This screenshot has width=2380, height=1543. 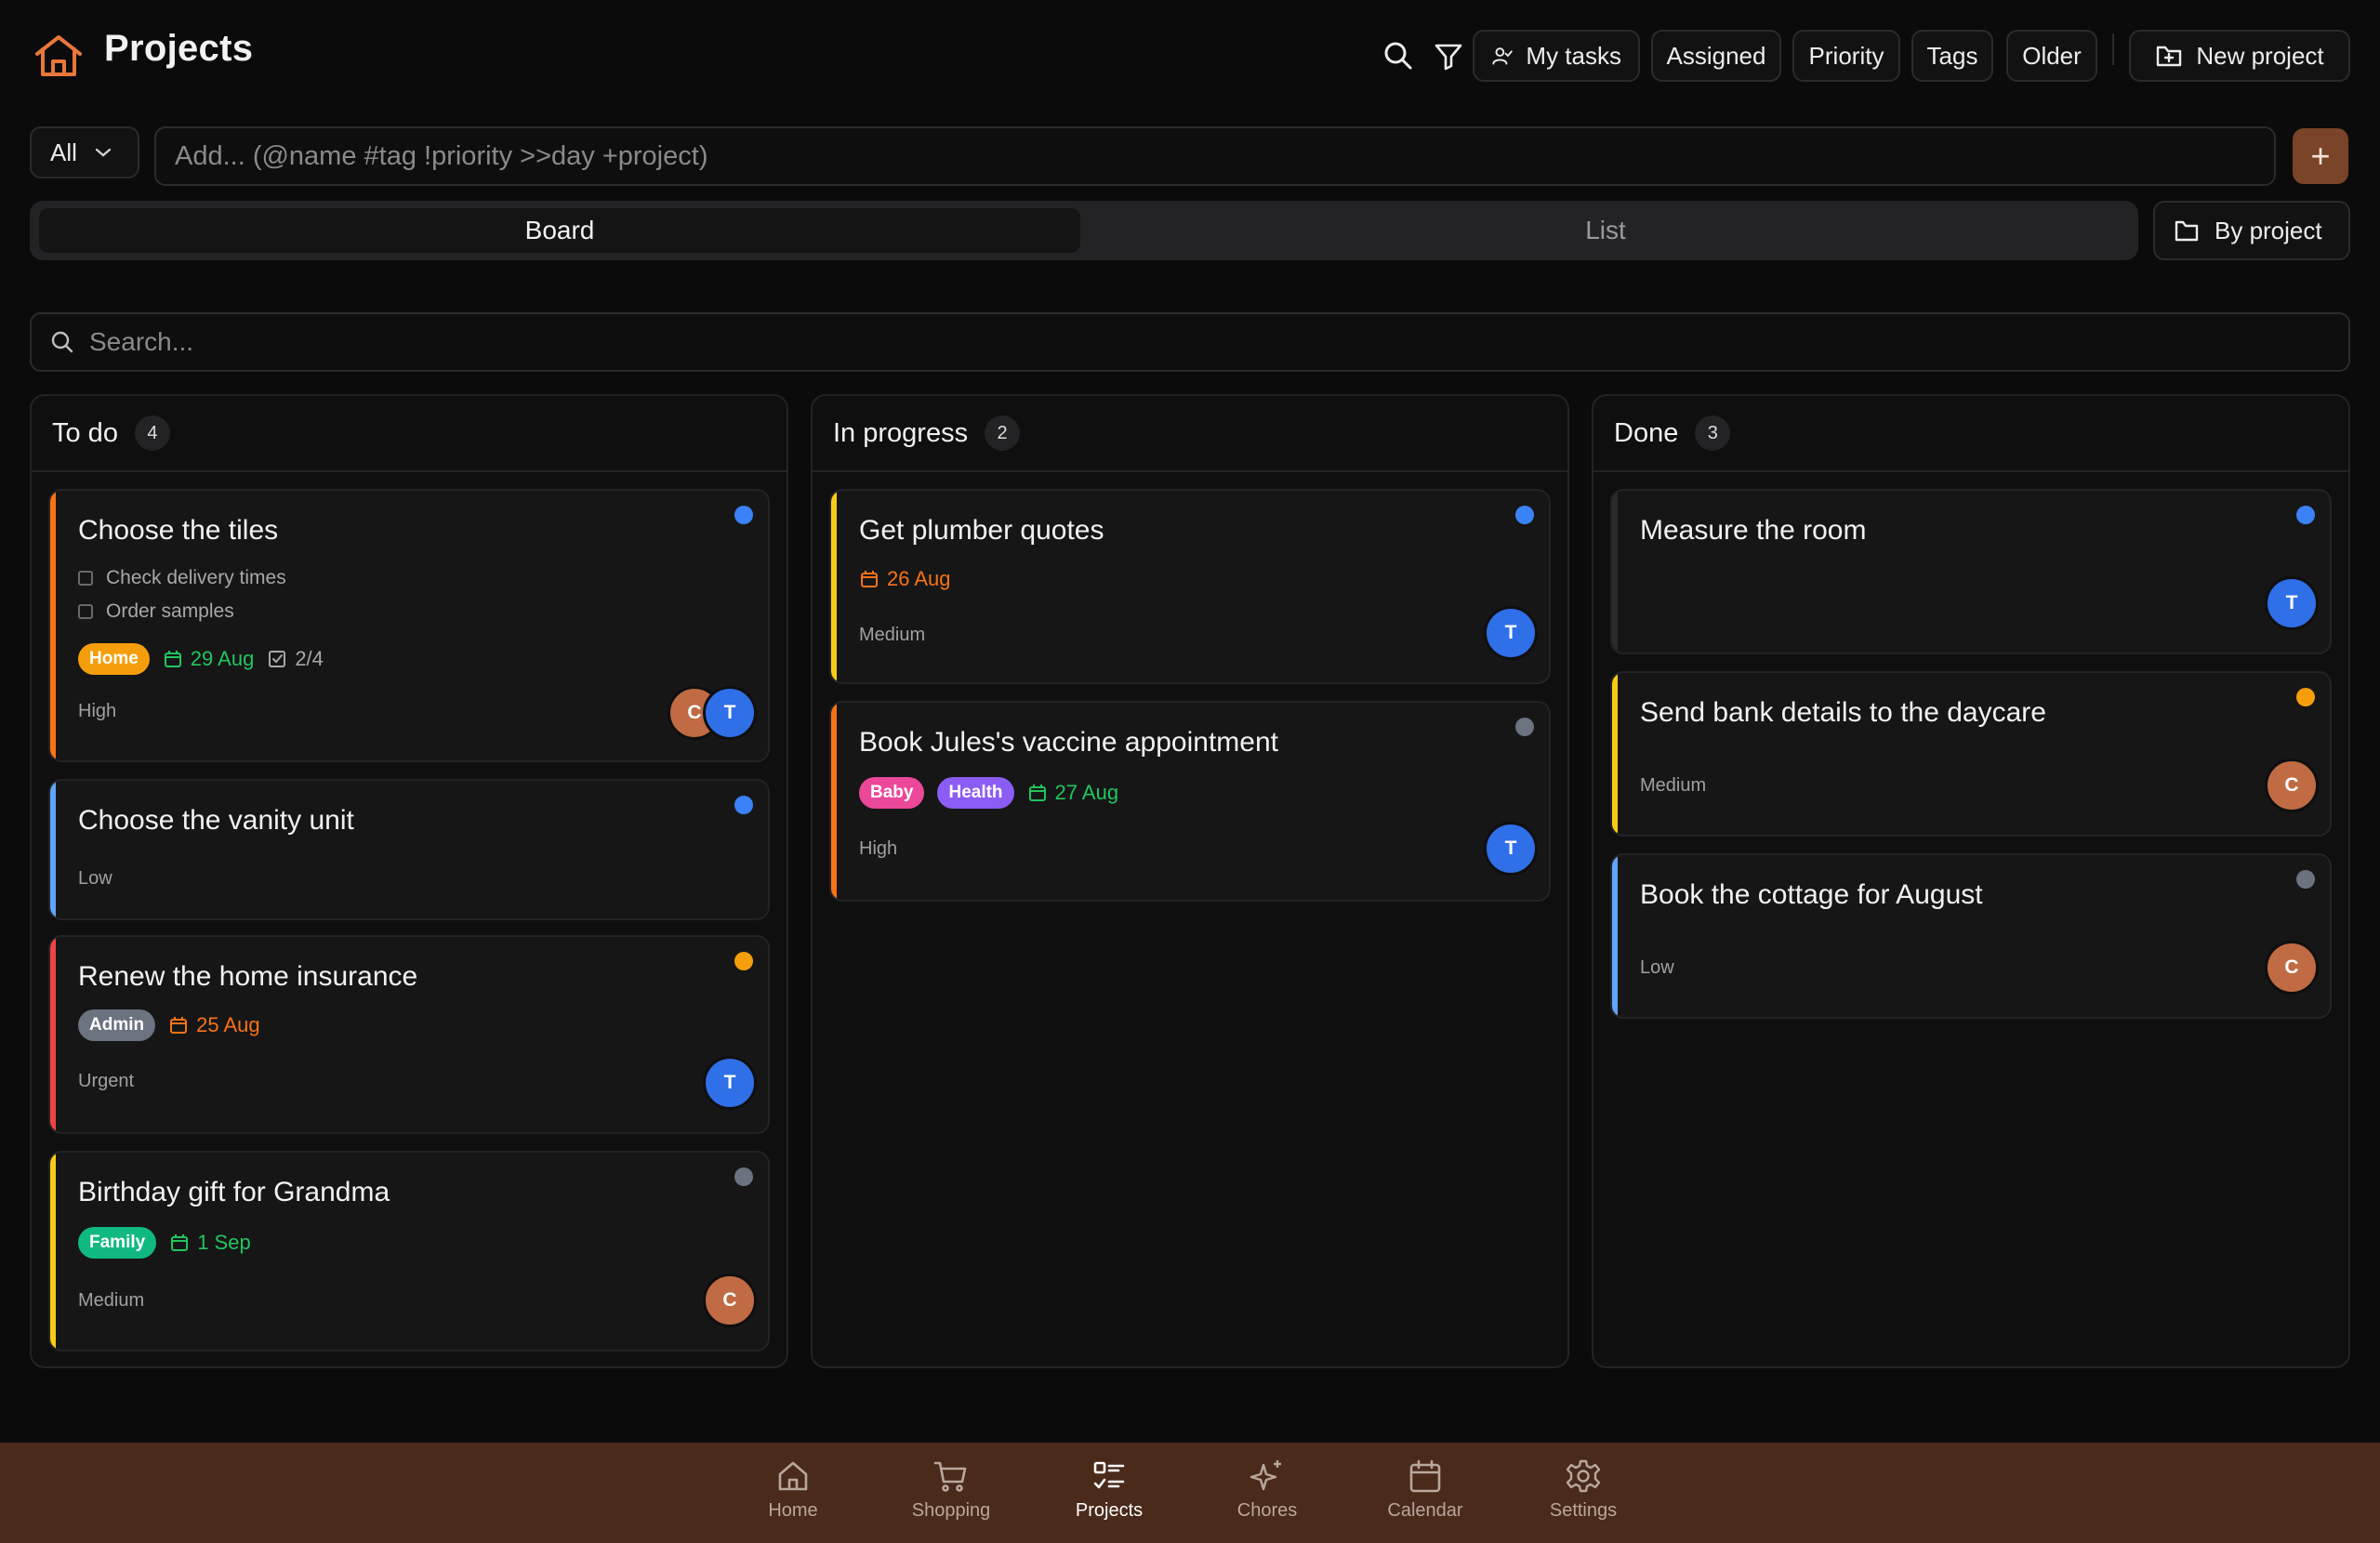 I want to click on column-header: Done 3, so click(x=1970, y=434).